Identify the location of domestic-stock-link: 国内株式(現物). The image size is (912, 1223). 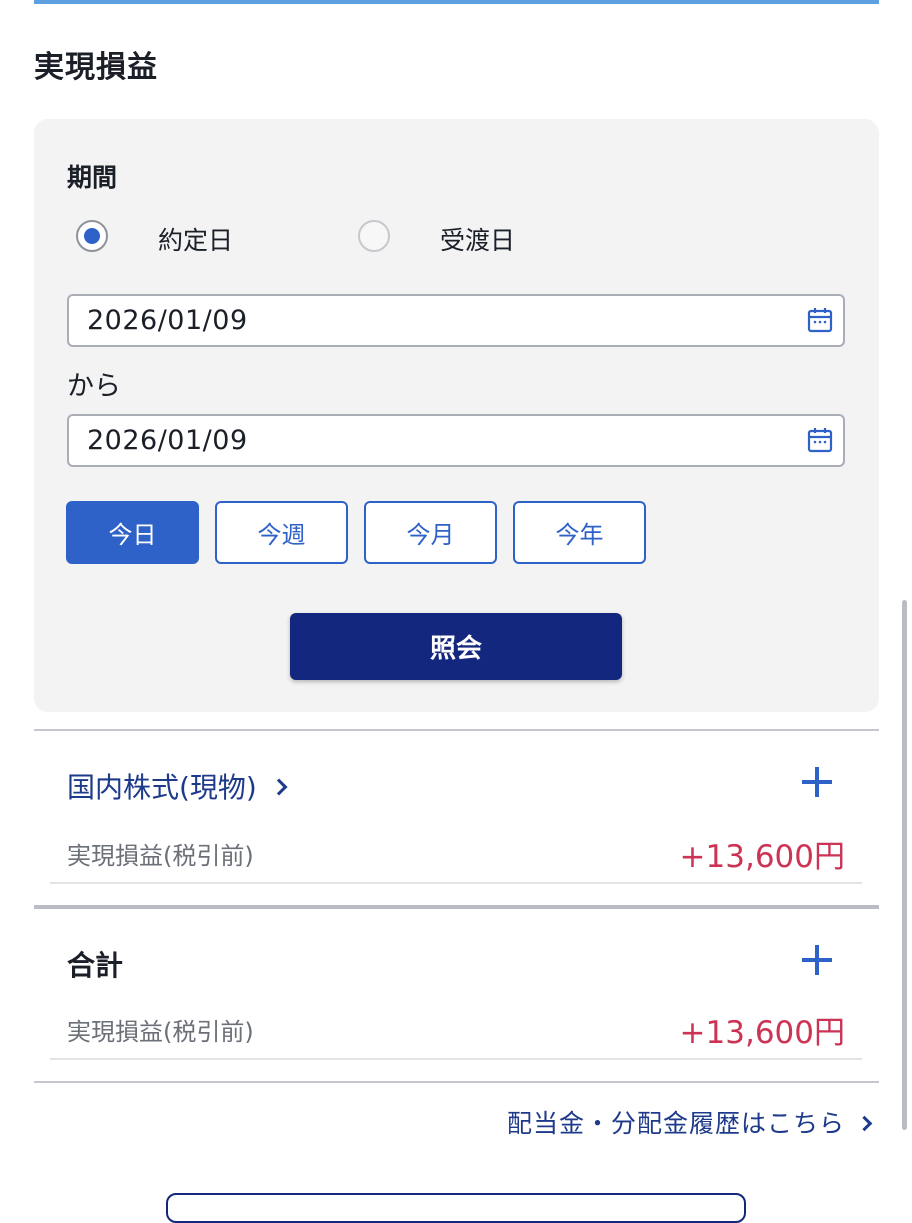
(177, 786).